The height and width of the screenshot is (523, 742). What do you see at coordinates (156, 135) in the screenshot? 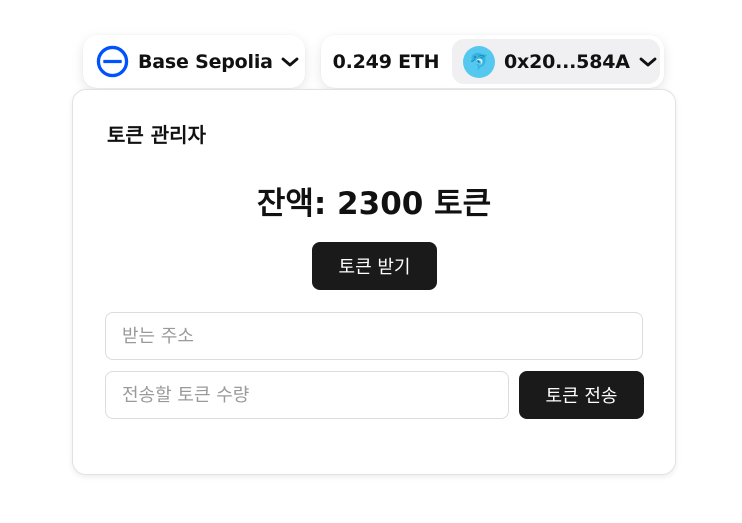
I see `card-title: 토큰 관리자` at bounding box center [156, 135].